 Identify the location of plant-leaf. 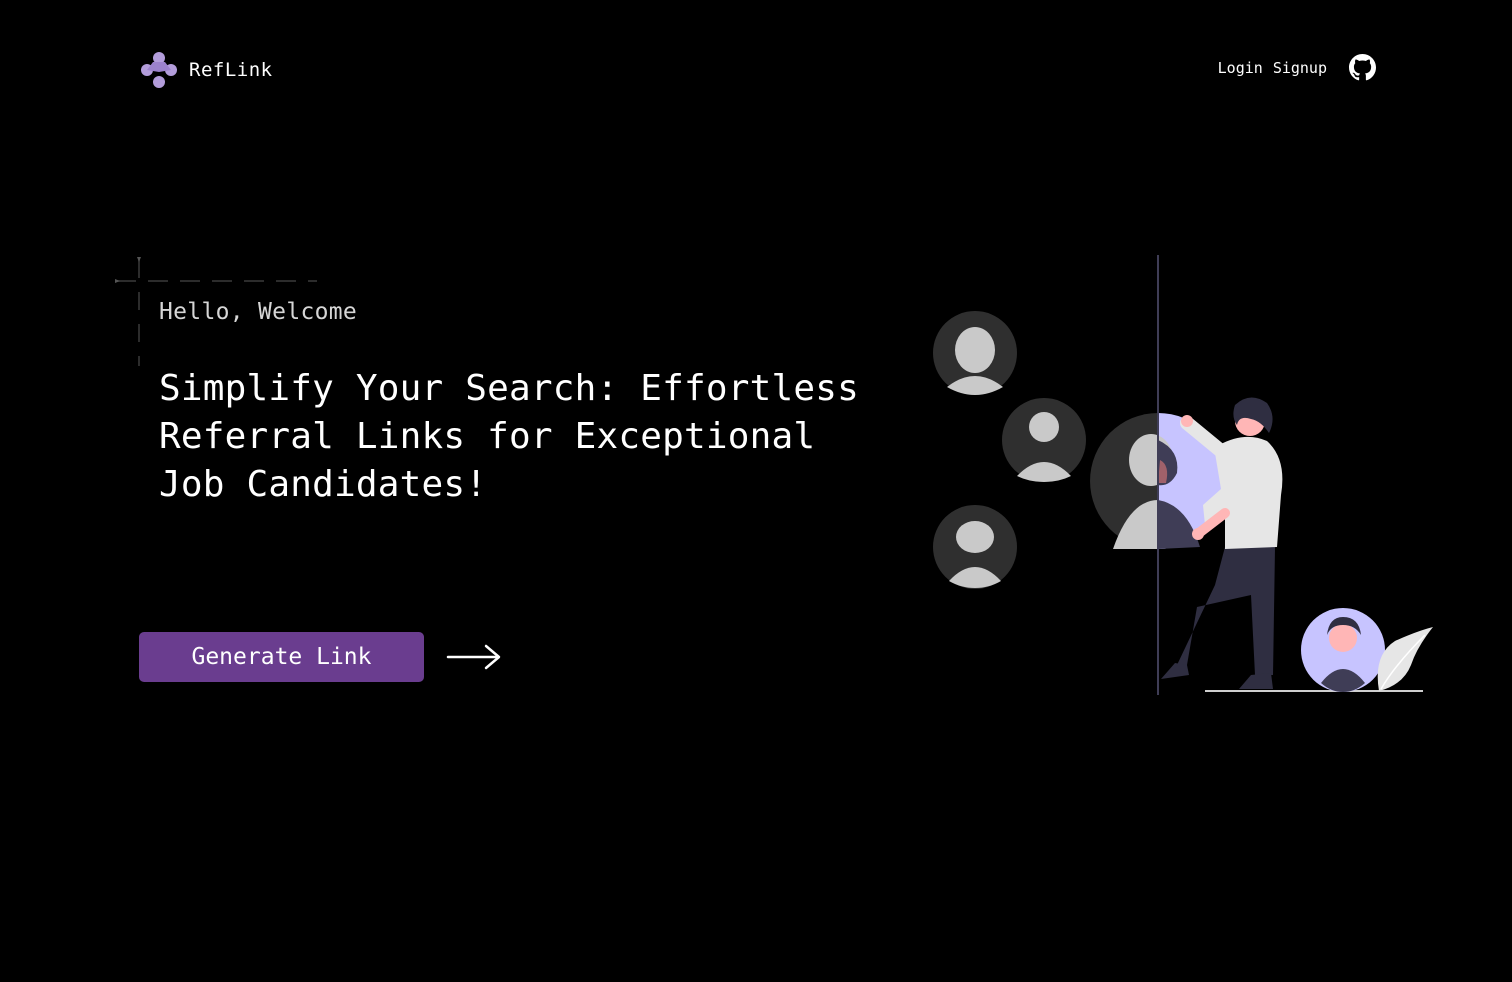
(1405, 659).